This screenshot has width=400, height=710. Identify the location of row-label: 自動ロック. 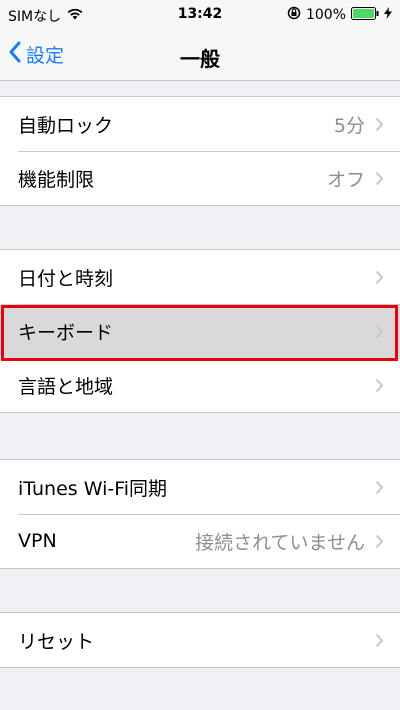
(66, 125).